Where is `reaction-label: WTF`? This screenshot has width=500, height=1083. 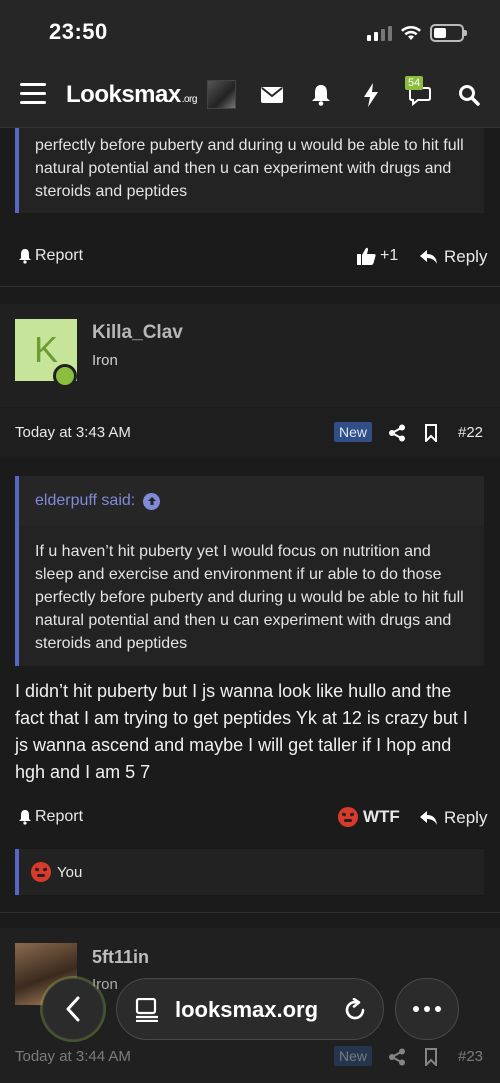
reaction-label: WTF is located at coordinates (381, 816).